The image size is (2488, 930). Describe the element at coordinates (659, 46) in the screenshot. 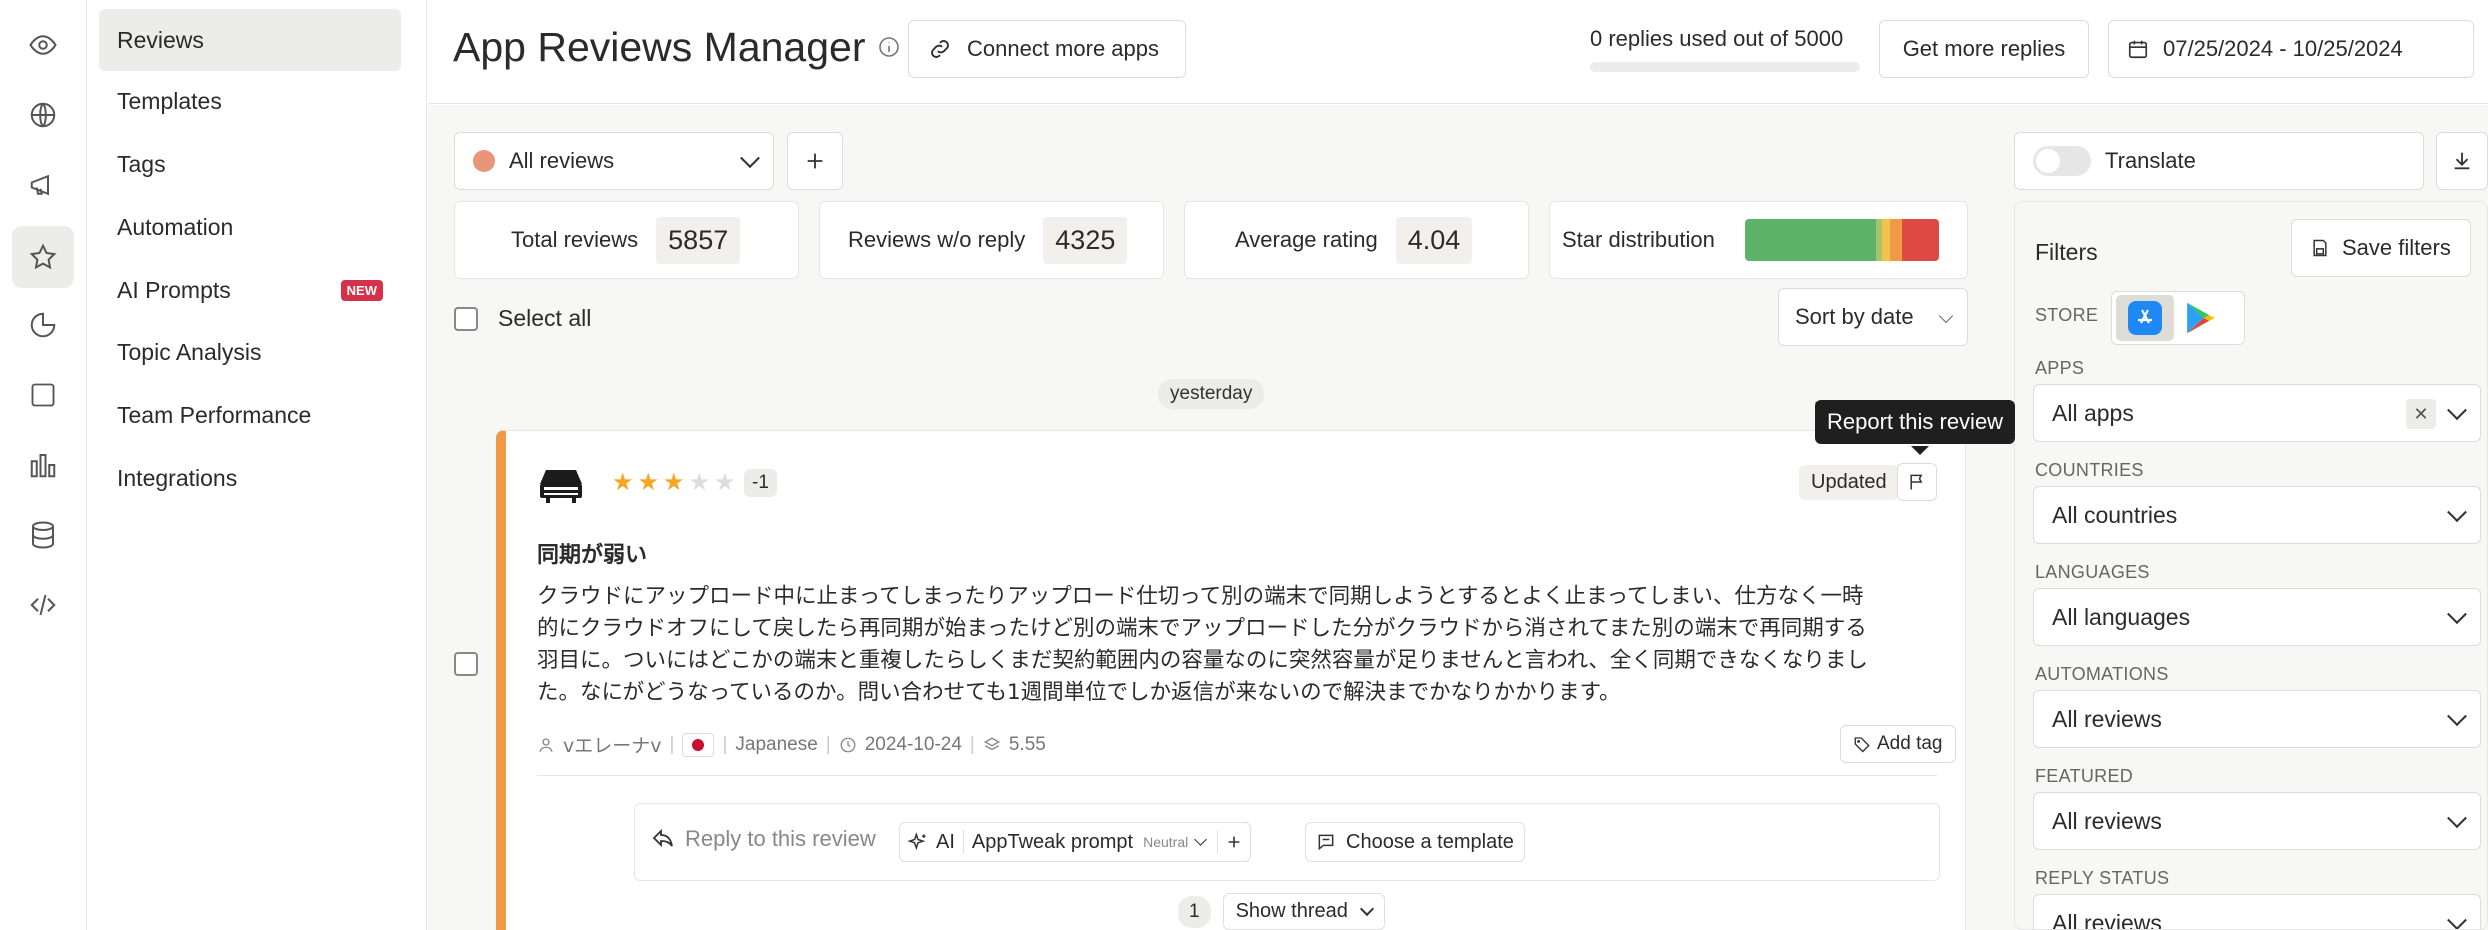

I see `page-title: App Reviews Manager` at that location.